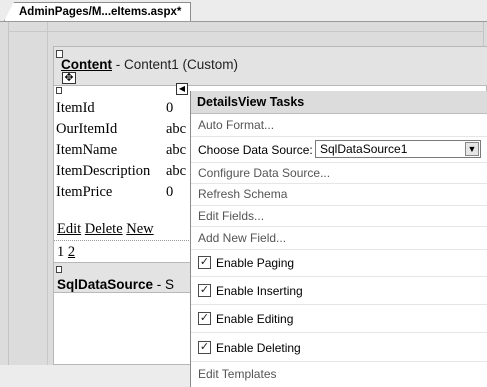  Describe the element at coordinates (164, 284) in the screenshot. I see `sql-data-source-id-text: - S` at that location.